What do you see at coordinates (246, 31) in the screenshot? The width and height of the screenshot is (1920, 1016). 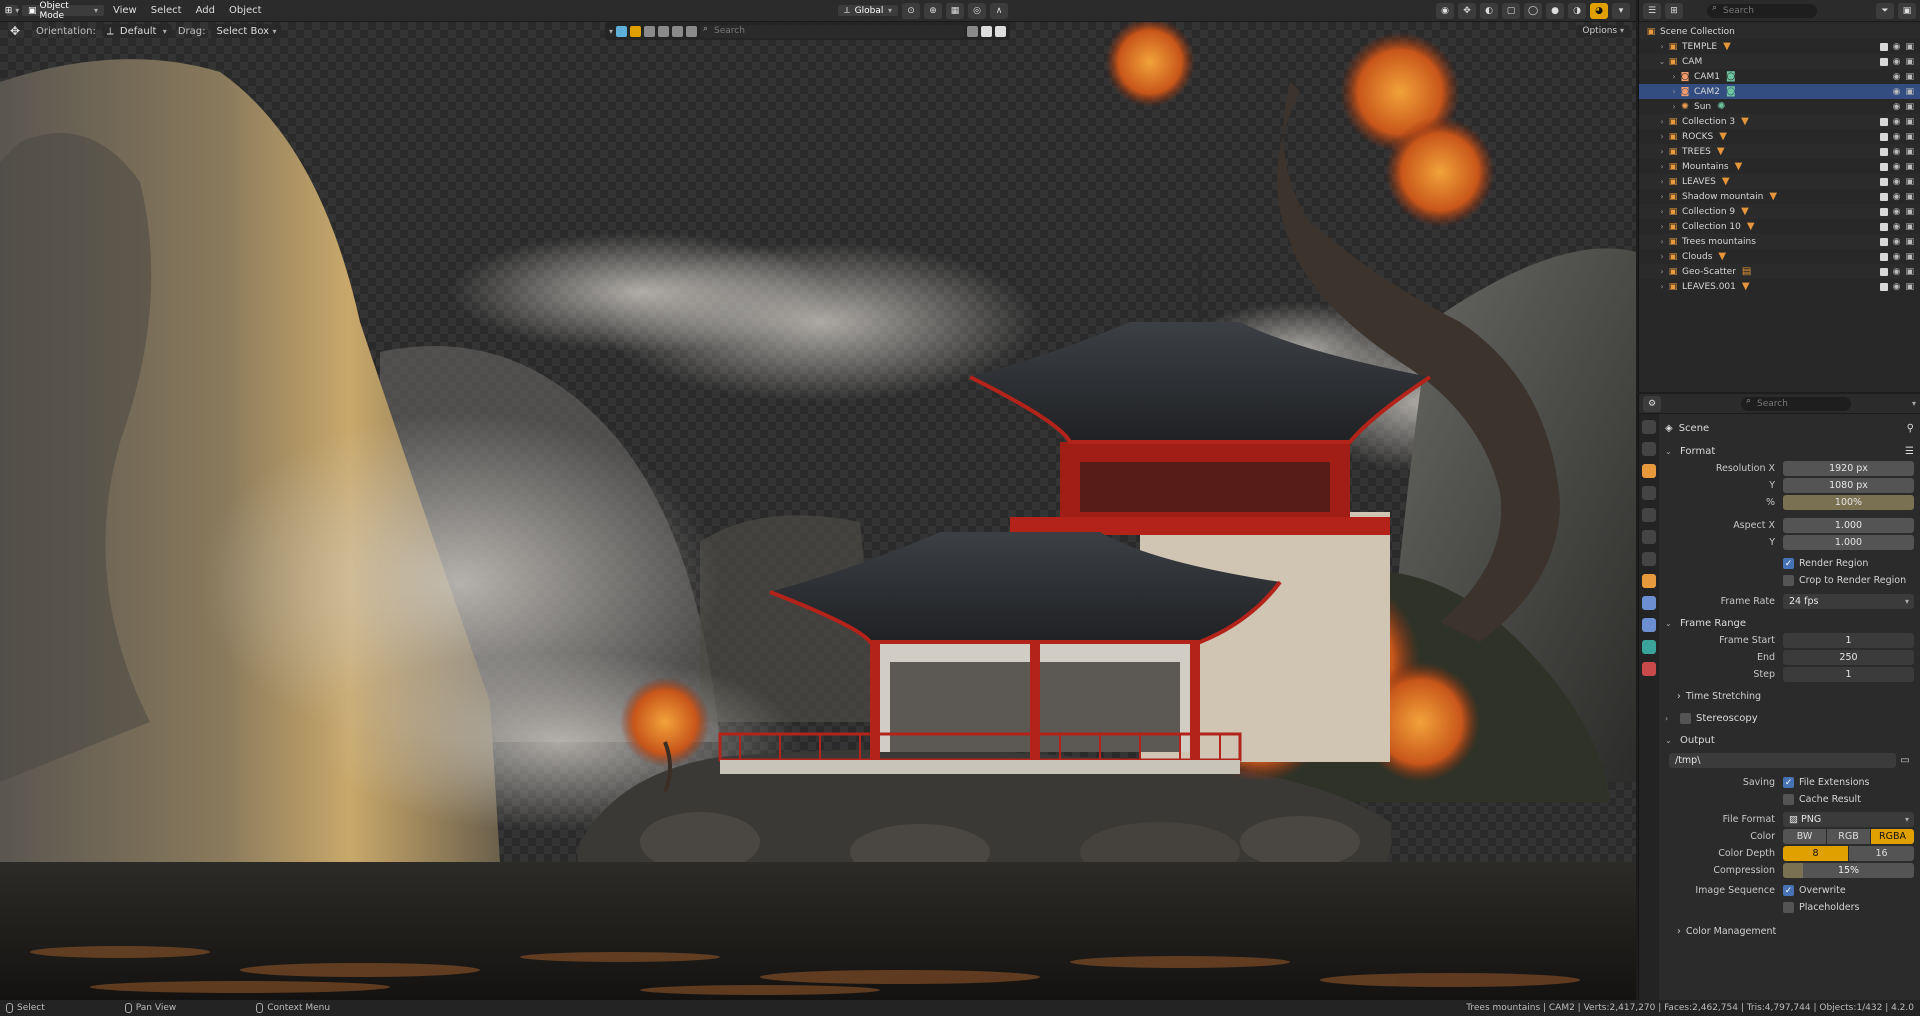 I see `drag-dropdown: Select Box ▾` at bounding box center [246, 31].